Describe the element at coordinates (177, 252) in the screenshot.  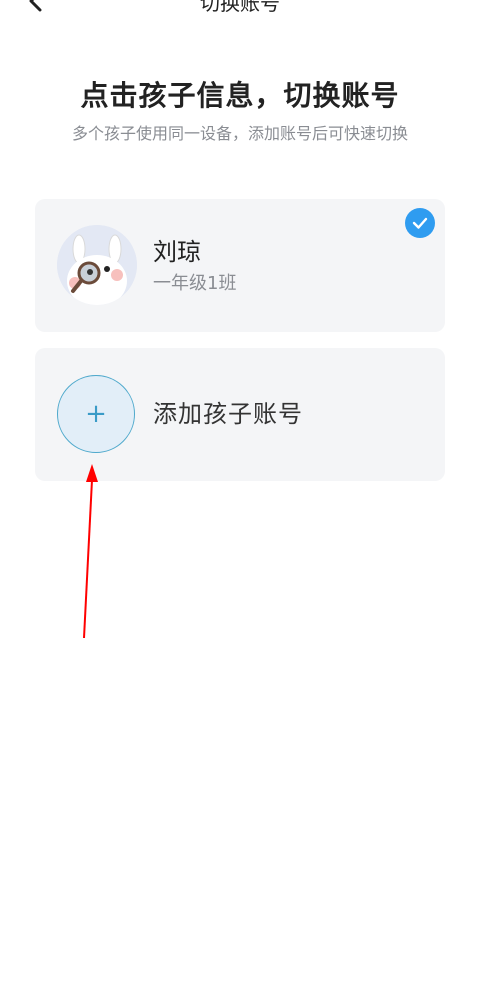
I see `child-name: 刘琼` at that location.